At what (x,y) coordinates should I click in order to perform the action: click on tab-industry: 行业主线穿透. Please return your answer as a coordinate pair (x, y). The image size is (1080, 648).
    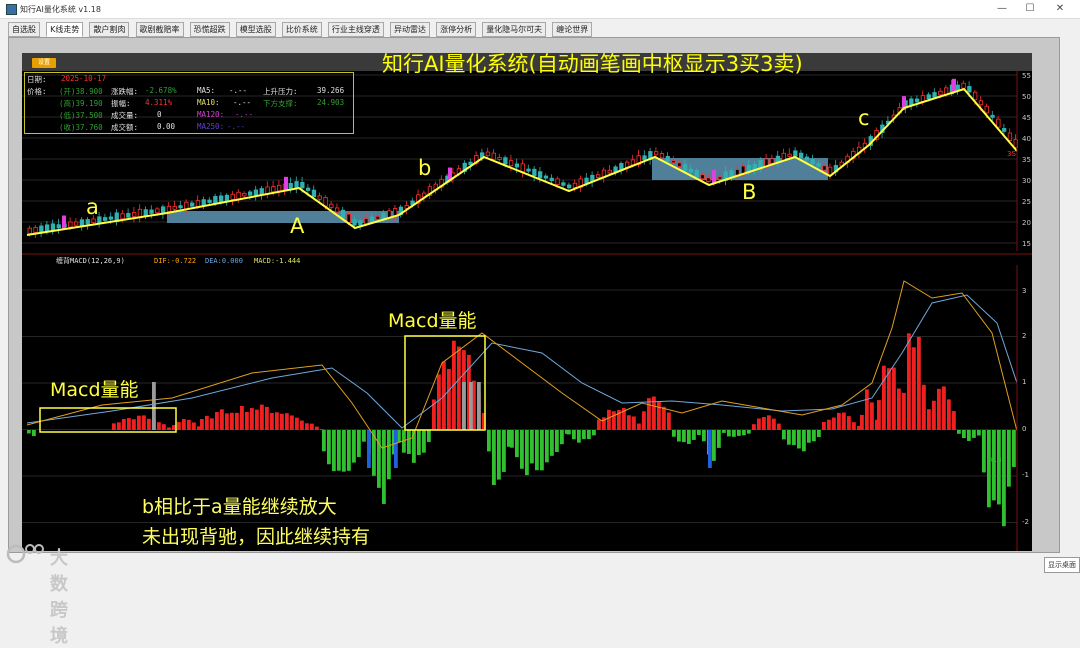
    Looking at the image, I should click on (355, 29).